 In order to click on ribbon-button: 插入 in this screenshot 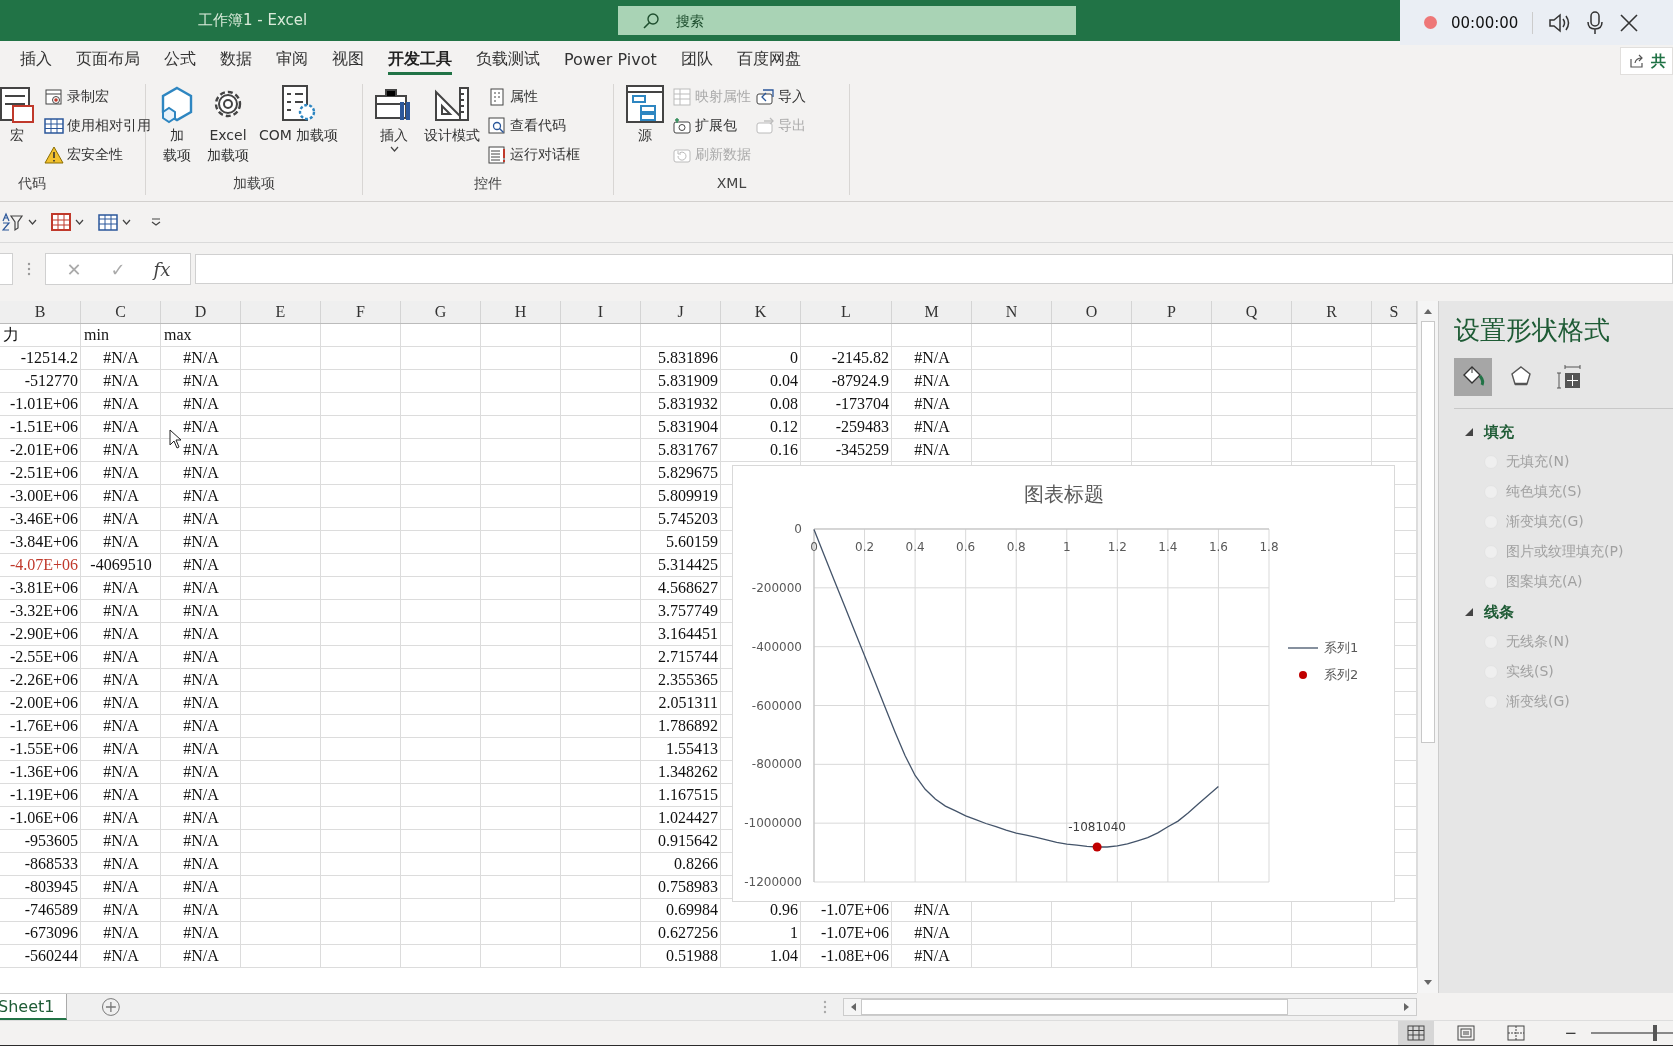, I will do `click(394, 129)`.